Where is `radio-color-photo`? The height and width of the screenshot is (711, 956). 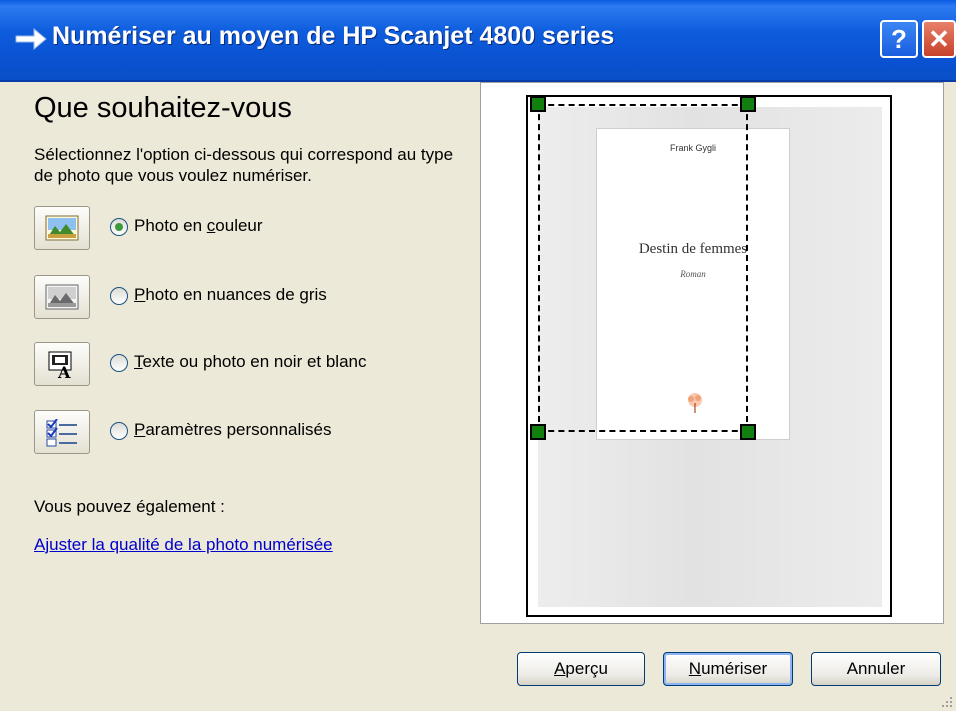
radio-color-photo is located at coordinates (119, 227).